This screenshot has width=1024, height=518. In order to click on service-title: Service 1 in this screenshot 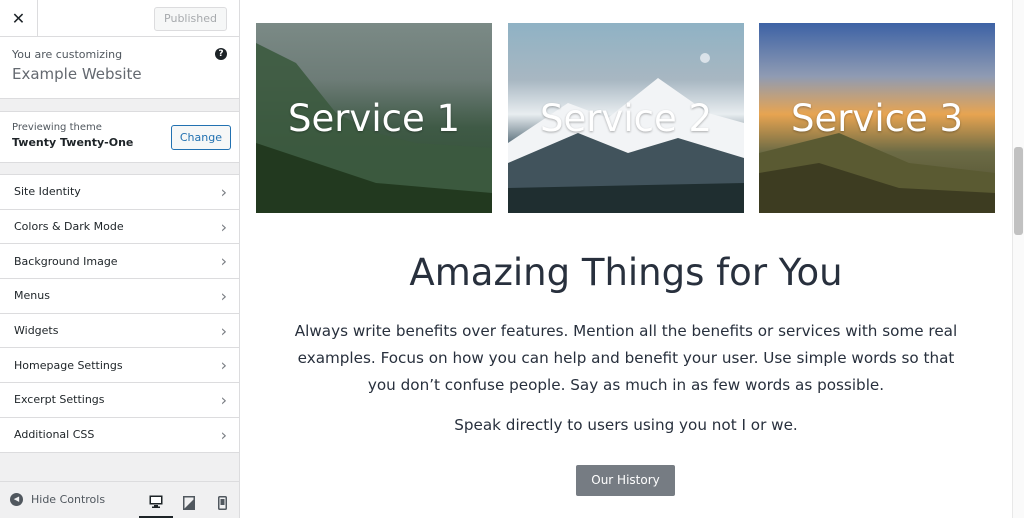, I will do `click(374, 118)`.